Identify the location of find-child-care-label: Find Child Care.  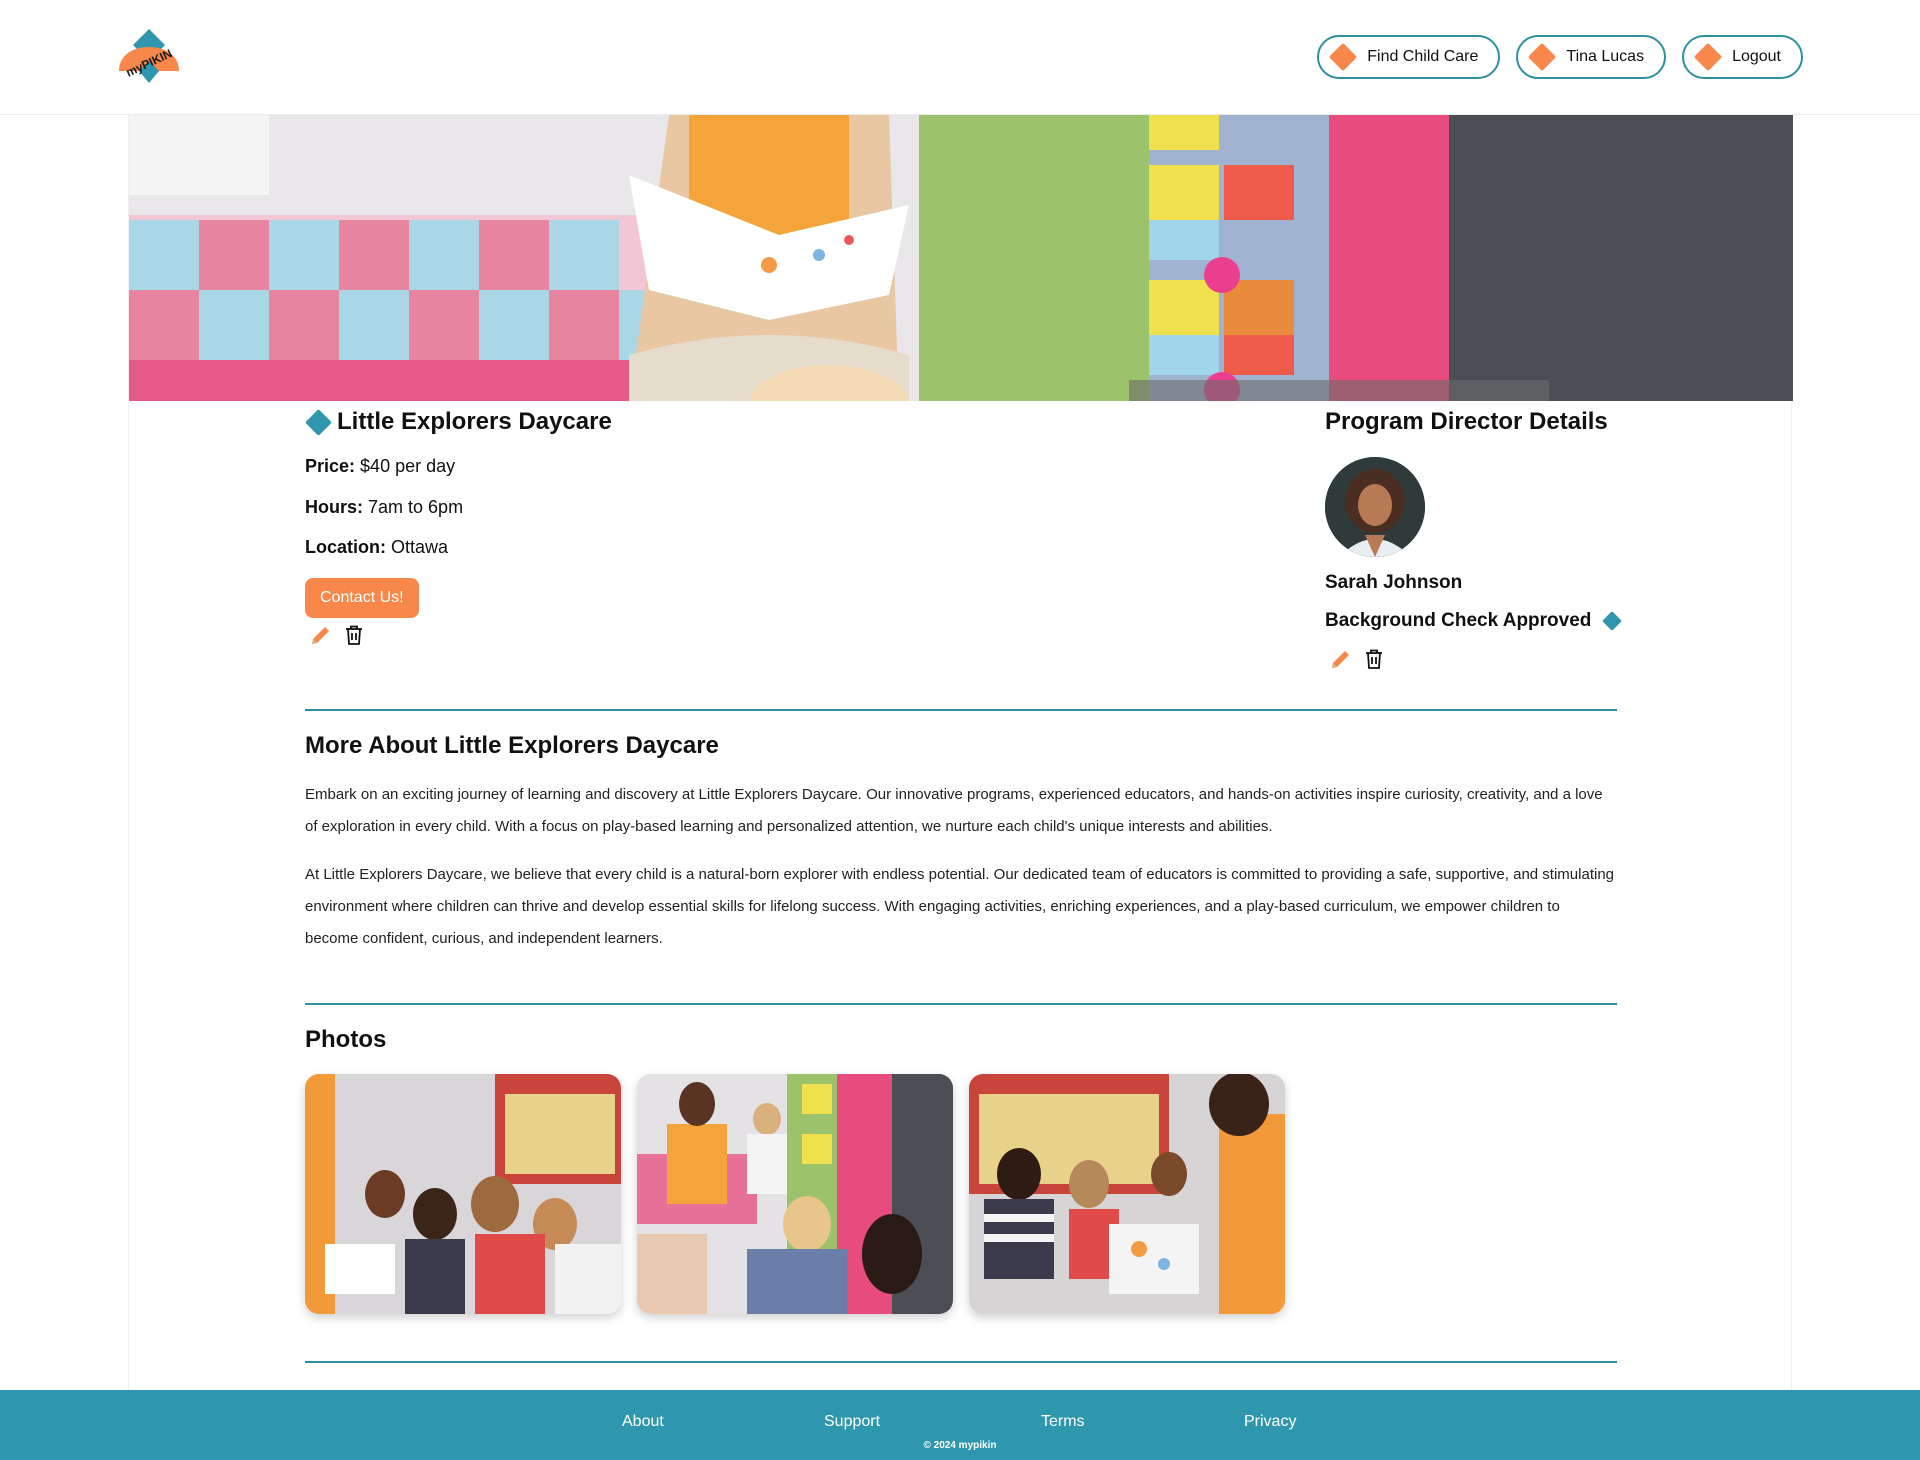
(1423, 56).